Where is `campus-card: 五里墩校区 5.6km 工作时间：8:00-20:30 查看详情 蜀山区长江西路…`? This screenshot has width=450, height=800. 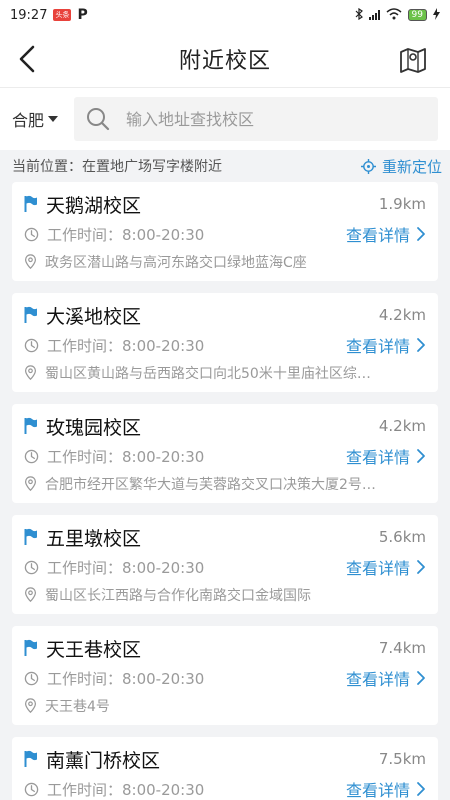 campus-card: 五里墩校区 5.6km 工作时间：8:00-20:30 查看详情 蜀山区长江西路… is located at coordinates (225, 564).